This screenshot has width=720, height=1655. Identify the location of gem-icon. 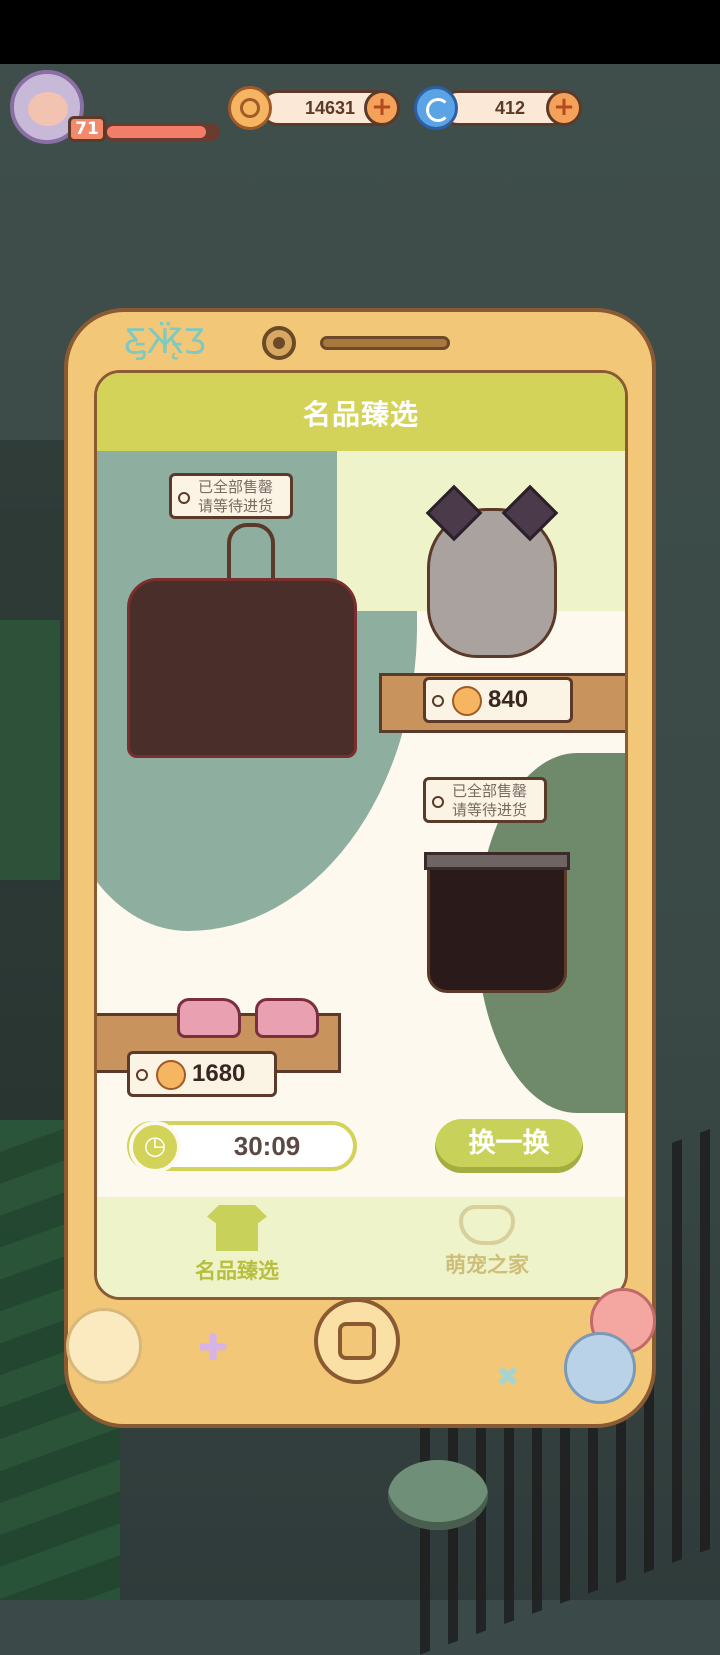
(436, 108).